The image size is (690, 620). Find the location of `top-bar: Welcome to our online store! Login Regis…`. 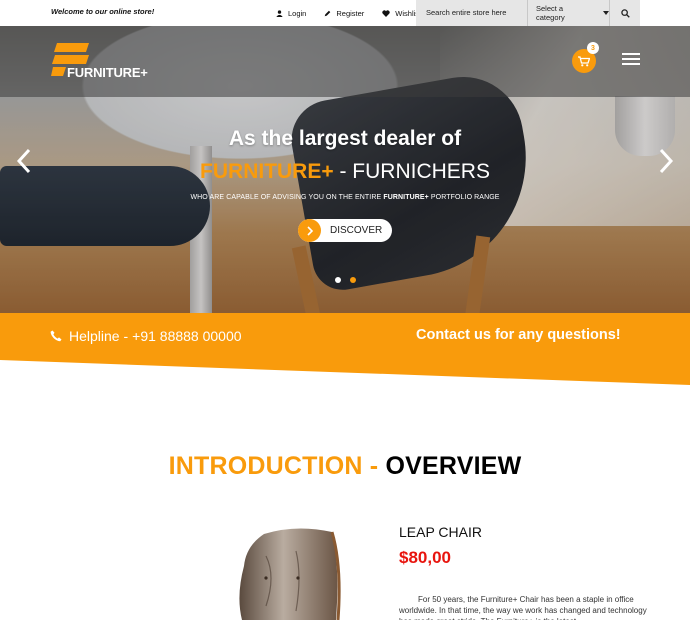

top-bar: Welcome to our online store! Login Regis… is located at coordinates (345, 13).